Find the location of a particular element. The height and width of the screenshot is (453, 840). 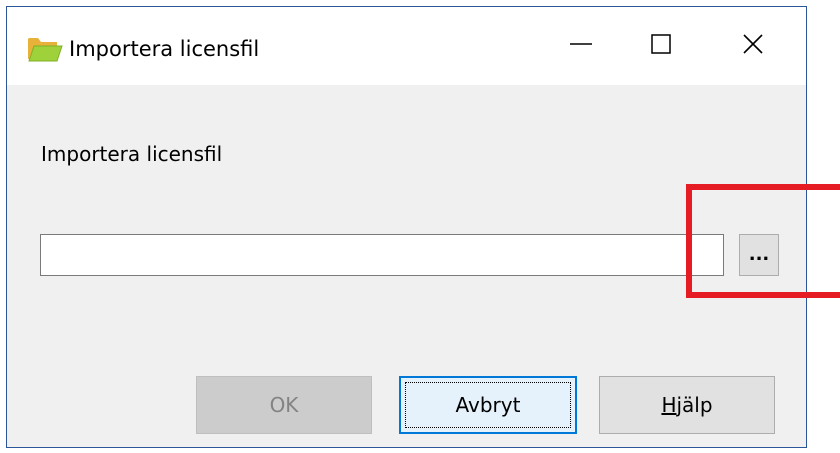

help-button: Hjälp is located at coordinates (687, 405).